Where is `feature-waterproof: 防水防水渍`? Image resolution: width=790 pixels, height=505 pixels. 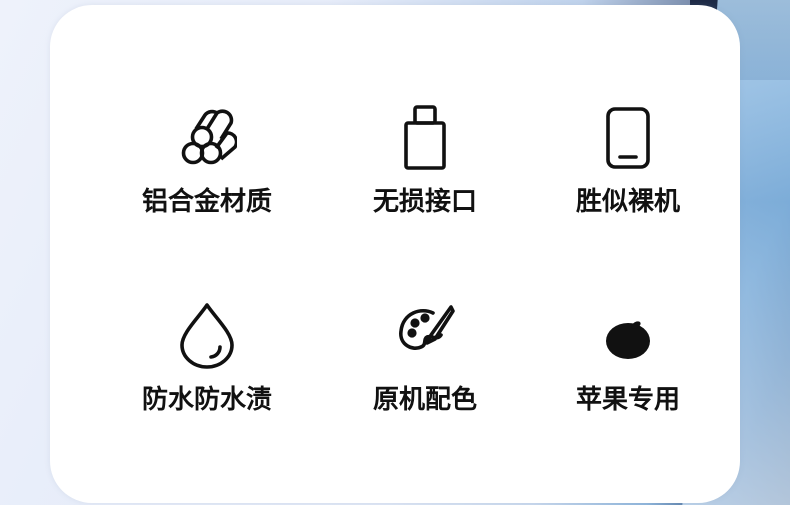
feature-waterproof: 防水防水渍 is located at coordinates (207, 366).